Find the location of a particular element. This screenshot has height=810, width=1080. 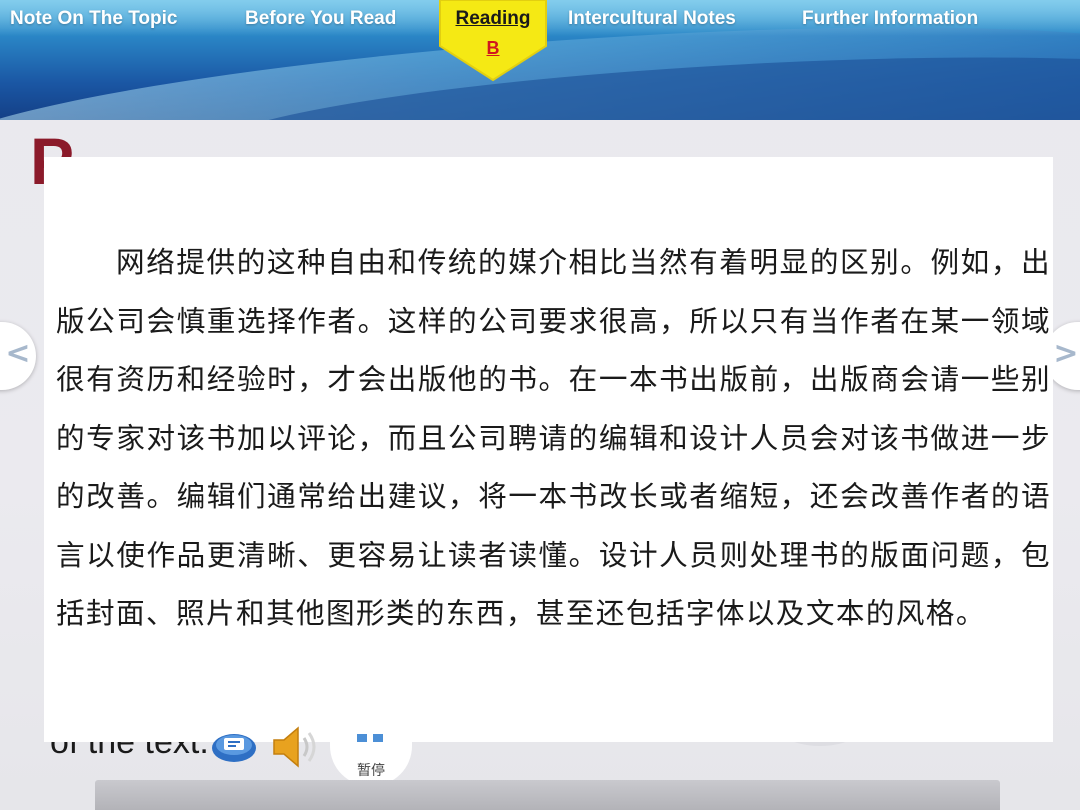

nav-intercultural-notes: Intercultural Notes is located at coordinates (652, 20).